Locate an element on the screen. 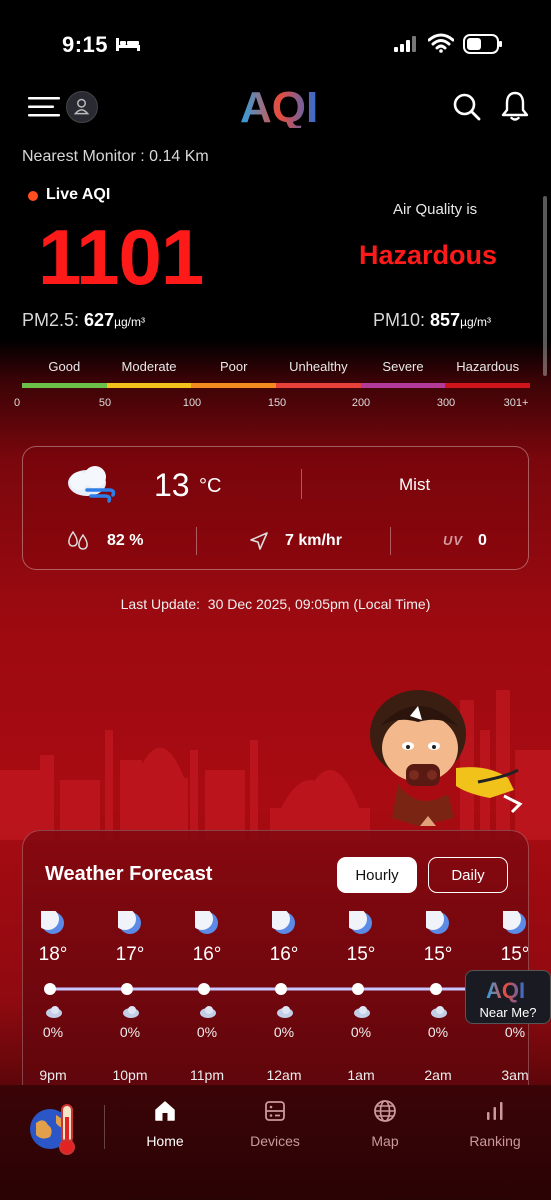  scale-tick: 301+ is located at coordinates (516, 403).